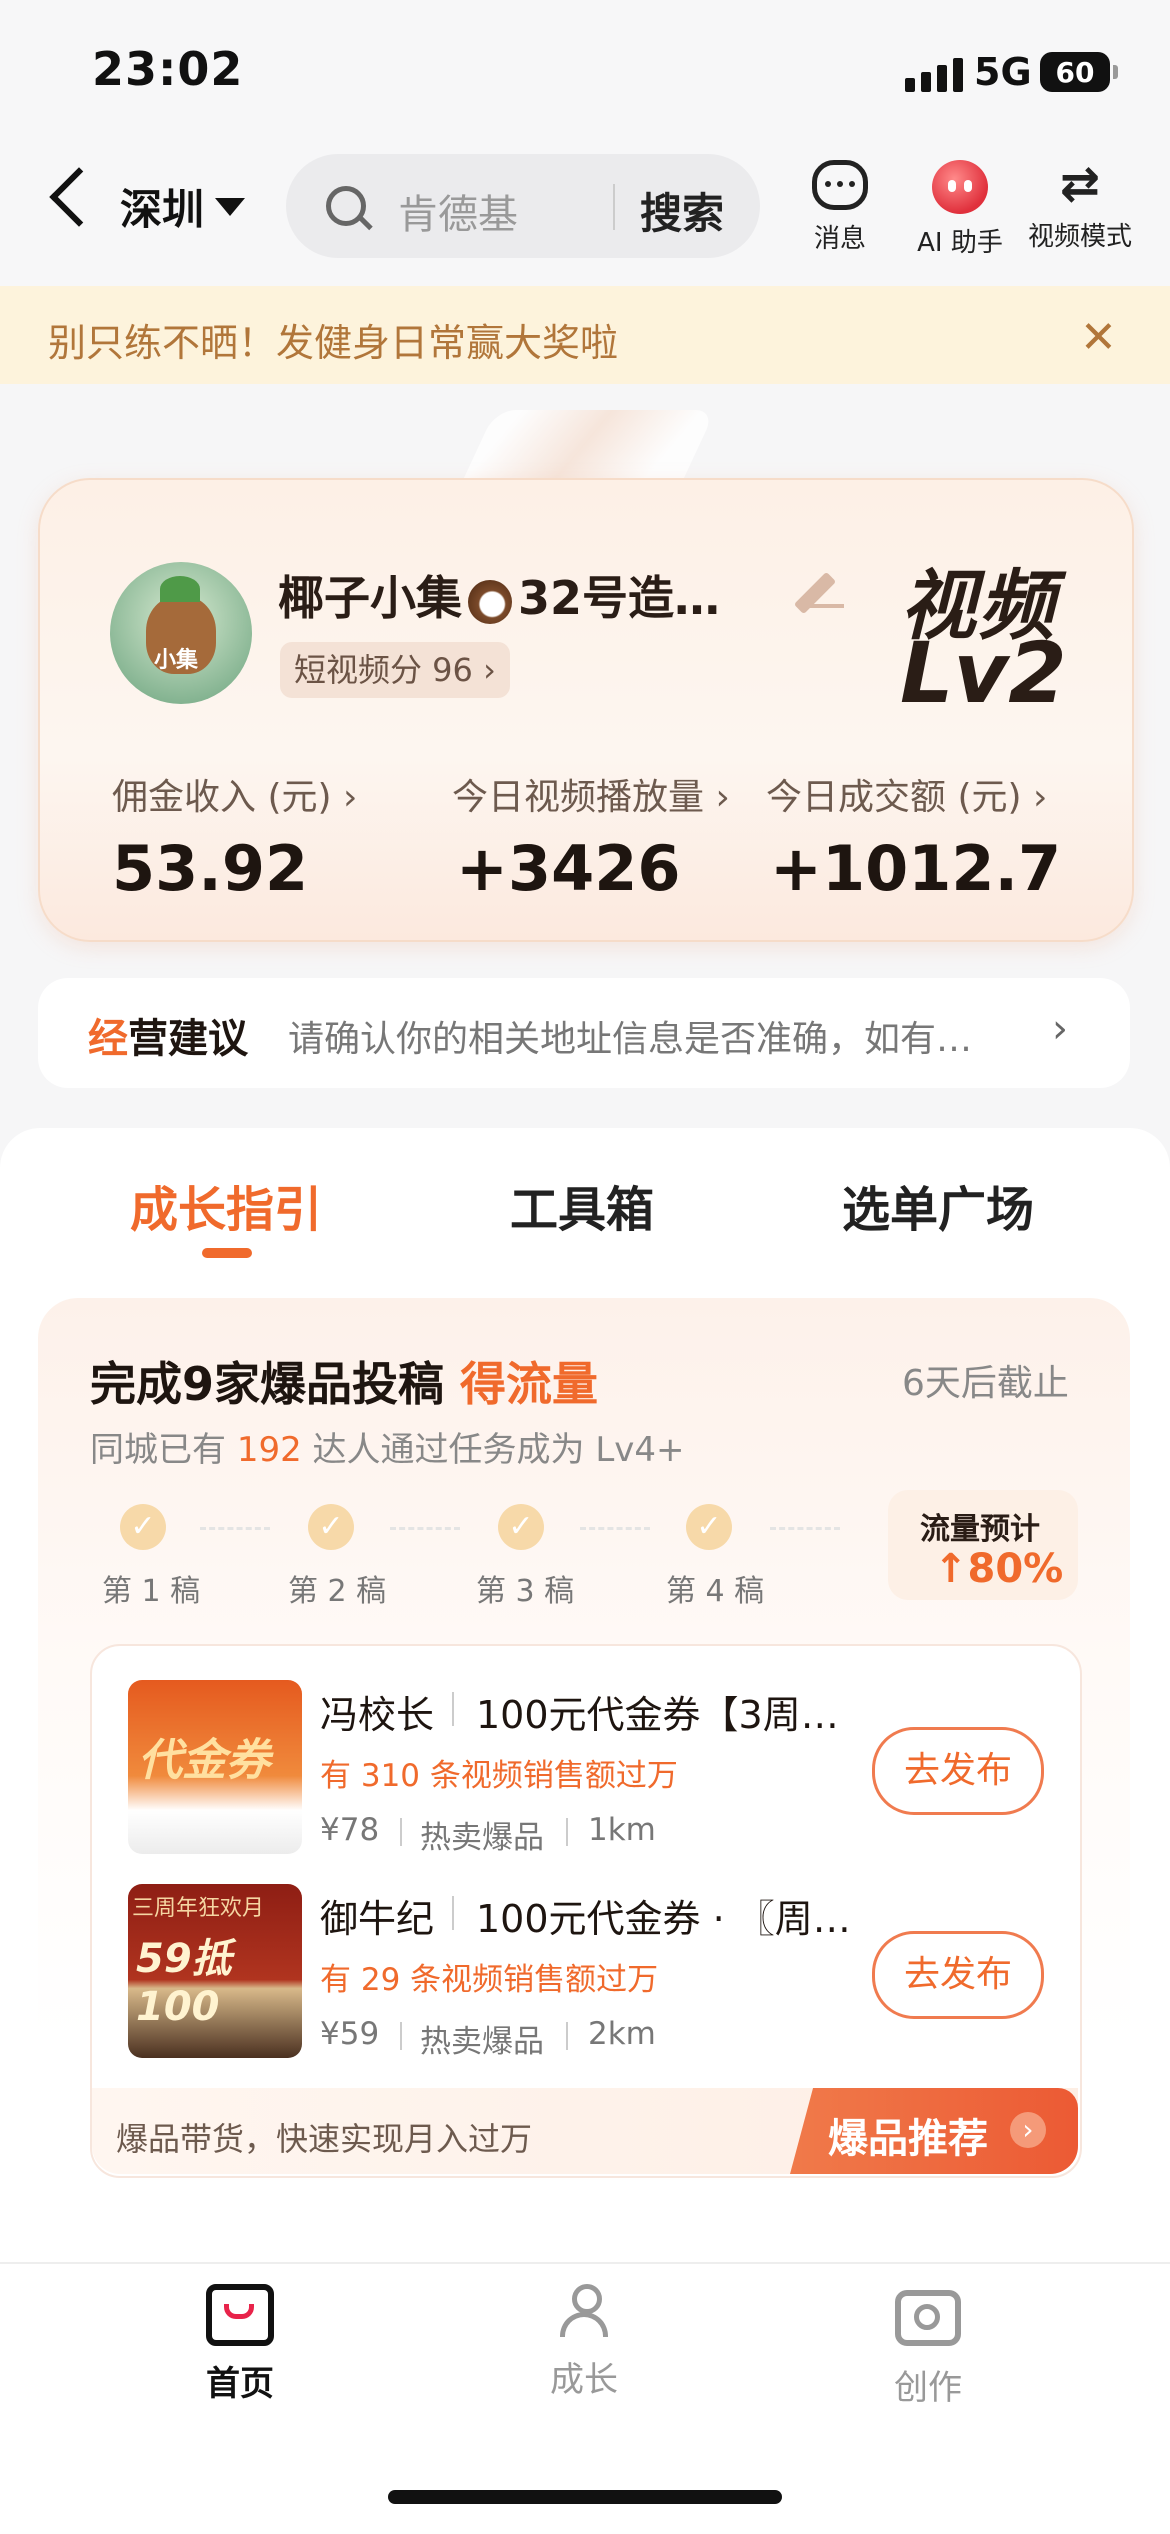  Describe the element at coordinates (395, 670) in the screenshot. I see `video-score-badge: 短视频分 96 ›` at that location.